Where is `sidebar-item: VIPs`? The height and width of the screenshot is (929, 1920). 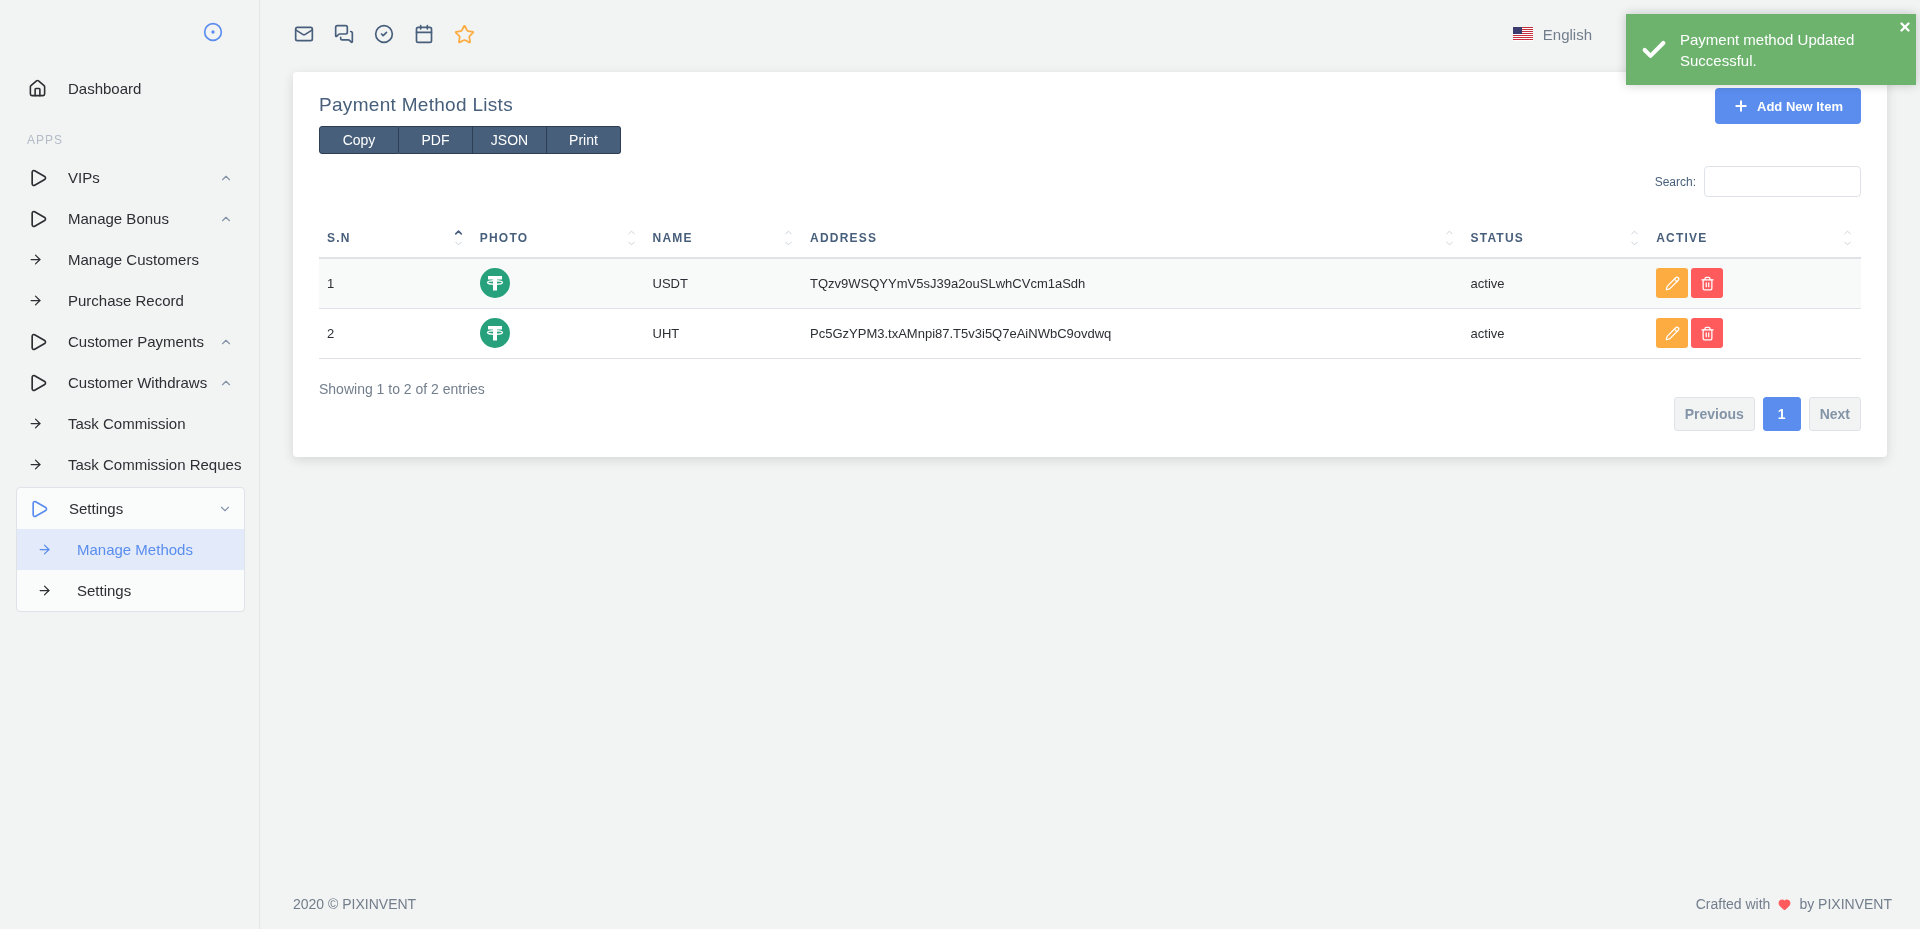 sidebar-item: VIPs is located at coordinates (130, 177).